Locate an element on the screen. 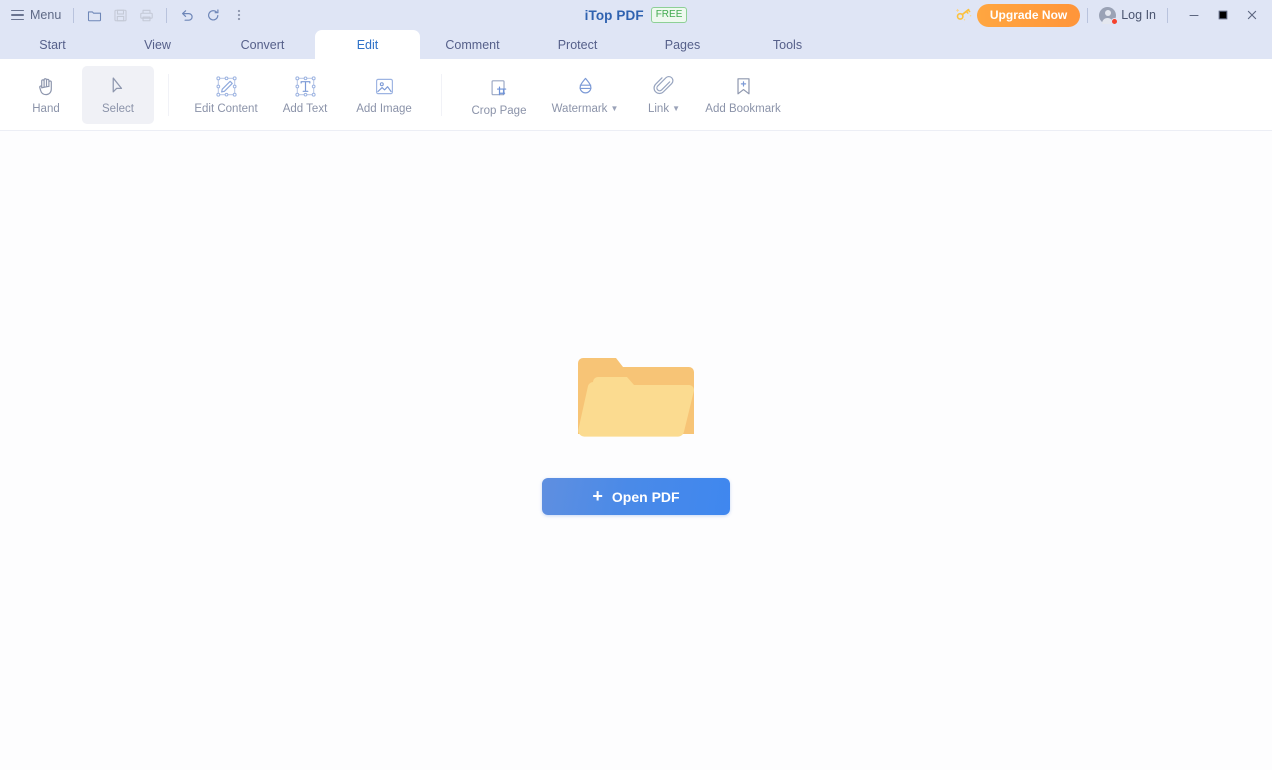 This screenshot has height=770, width=1272. title-bar: Menu iTop PDF FREE Upgrade Now Log In is located at coordinates (636, 15).